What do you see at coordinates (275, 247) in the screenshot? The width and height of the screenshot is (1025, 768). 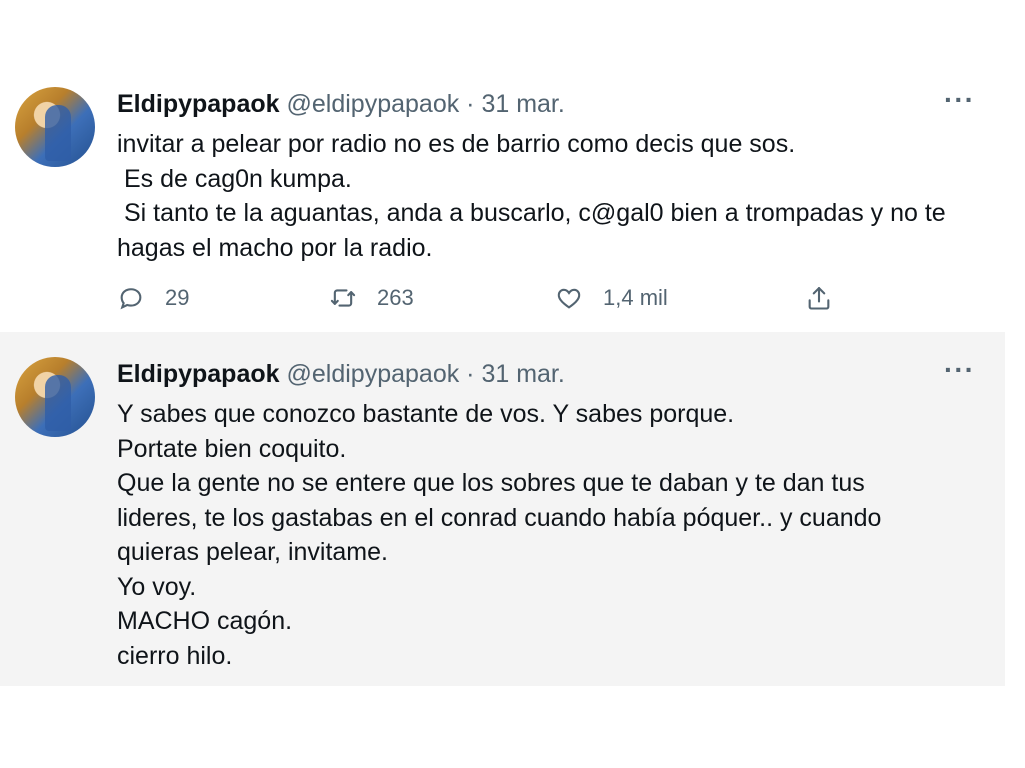 I see `tweet-text-line: hagas el macho por la radio.` at bounding box center [275, 247].